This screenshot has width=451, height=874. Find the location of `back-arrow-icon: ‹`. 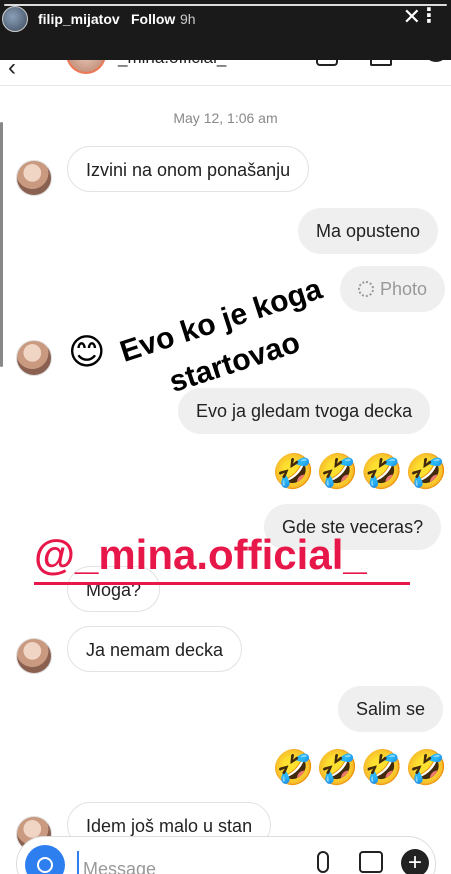

back-arrow-icon: ‹ is located at coordinates (12, 71).